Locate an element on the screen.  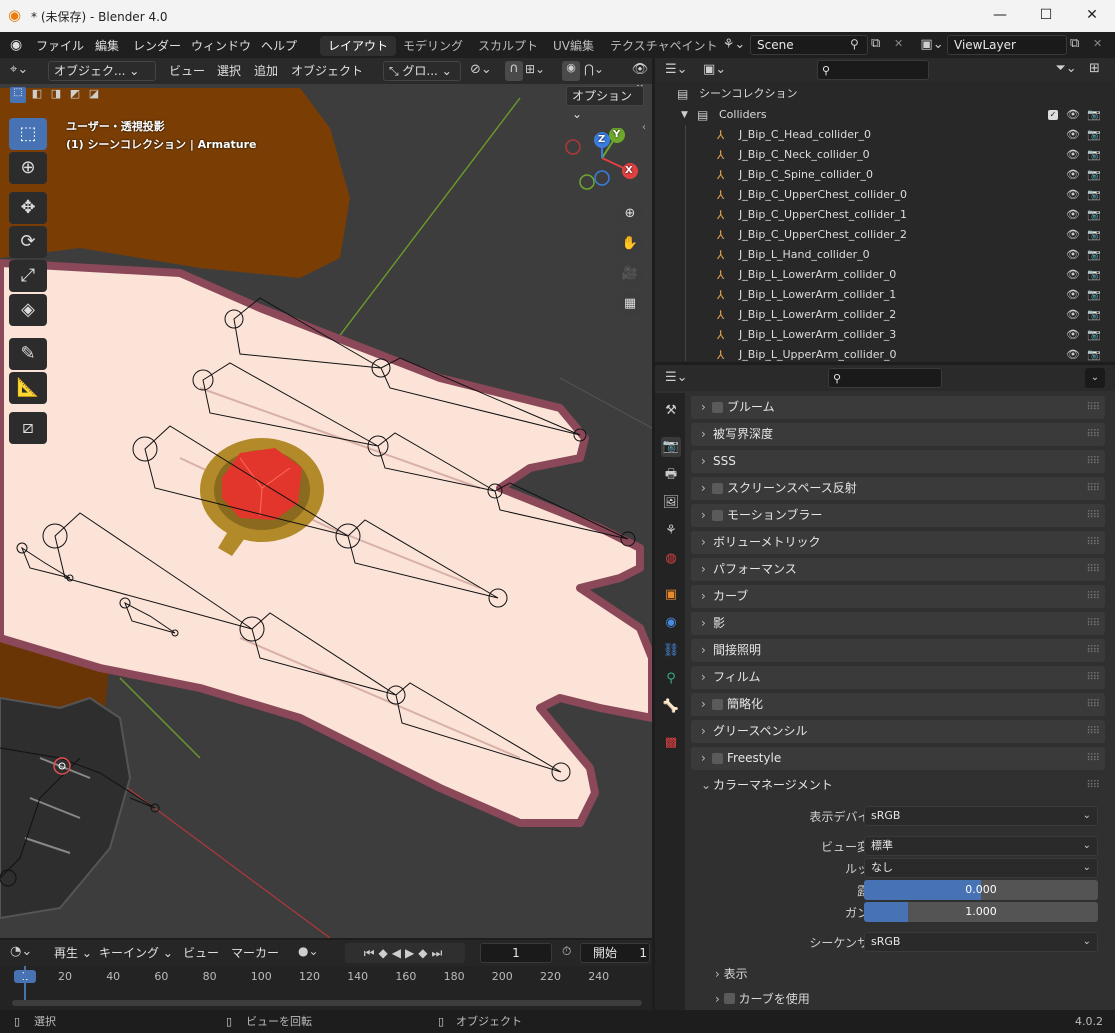
proportional-edit-icon: ◉ is located at coordinates (571, 71).